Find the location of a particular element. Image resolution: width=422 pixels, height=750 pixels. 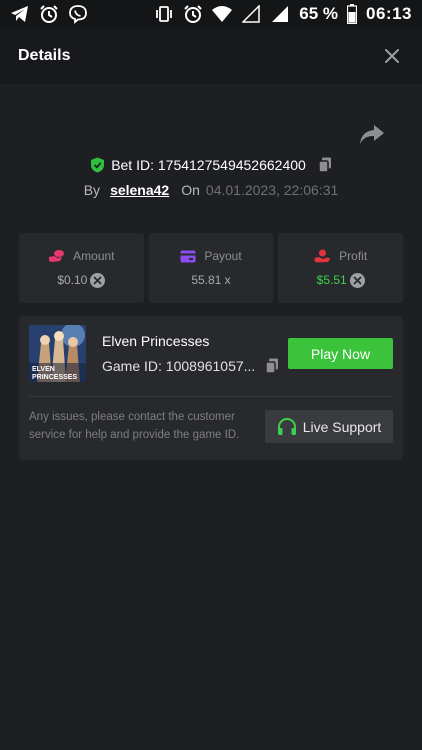

stat-profit: Profit $5.51 is located at coordinates (341, 268).